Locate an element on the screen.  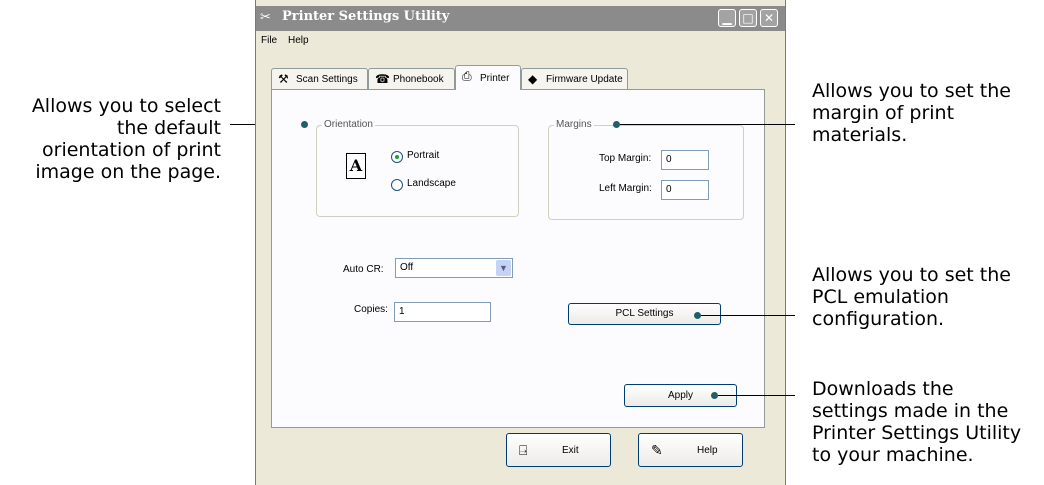
copies-label: Copies: is located at coordinates (371, 309).